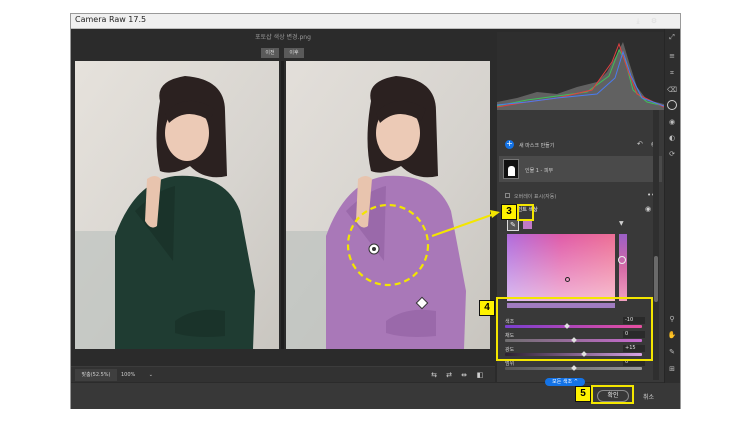 This screenshot has height=423, width=750. What do you see at coordinates (612, 394) in the screenshot?
I see `callout-5-highlight` at bounding box center [612, 394].